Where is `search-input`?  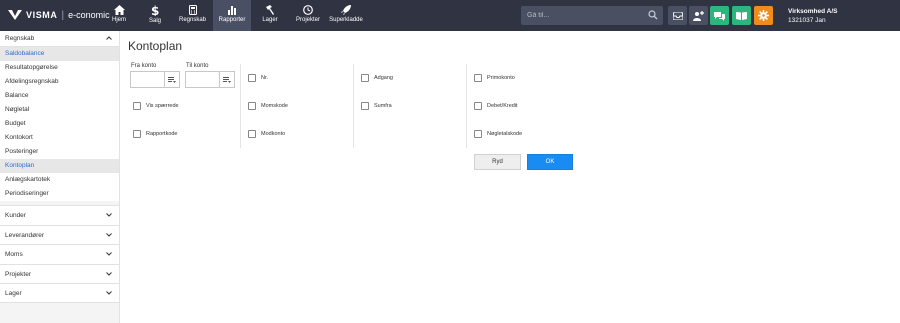
search-input is located at coordinates (583, 15).